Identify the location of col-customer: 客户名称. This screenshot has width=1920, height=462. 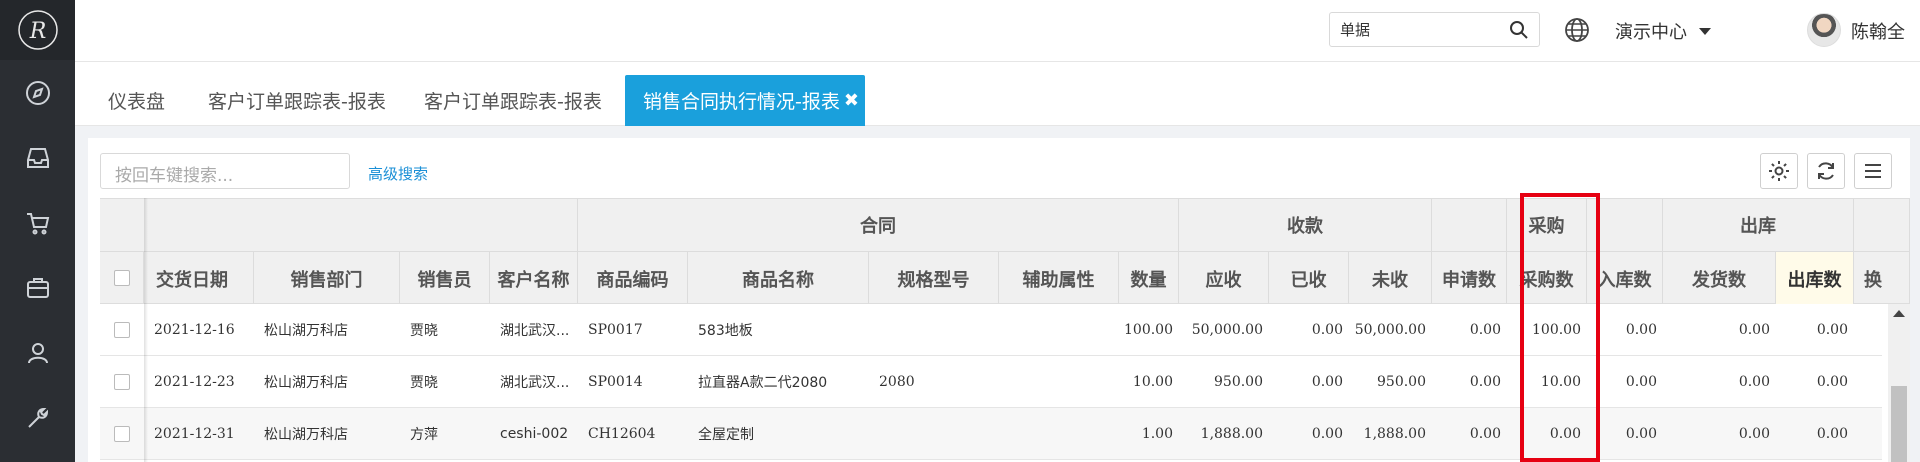
(534, 278).